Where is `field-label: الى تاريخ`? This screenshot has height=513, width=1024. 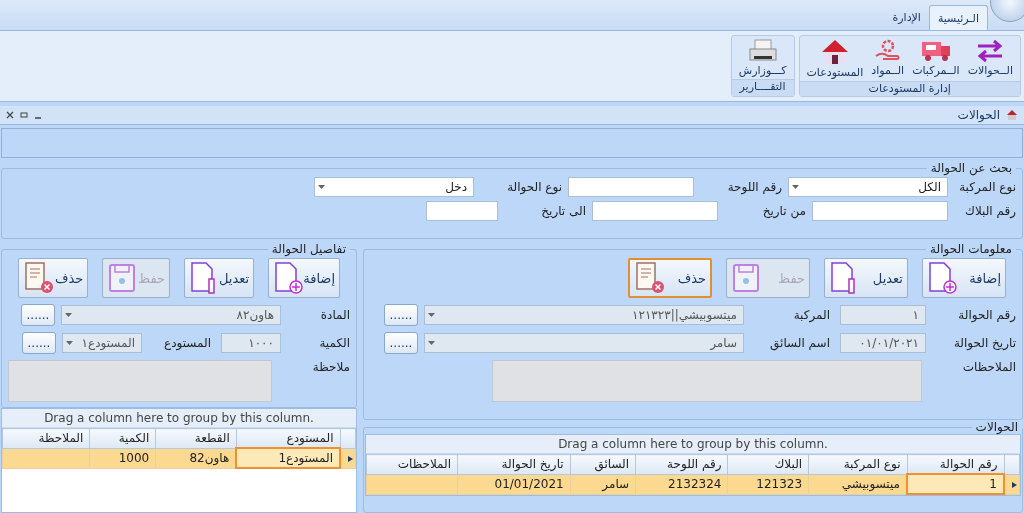 field-label: الى تاريخ is located at coordinates (563, 211).